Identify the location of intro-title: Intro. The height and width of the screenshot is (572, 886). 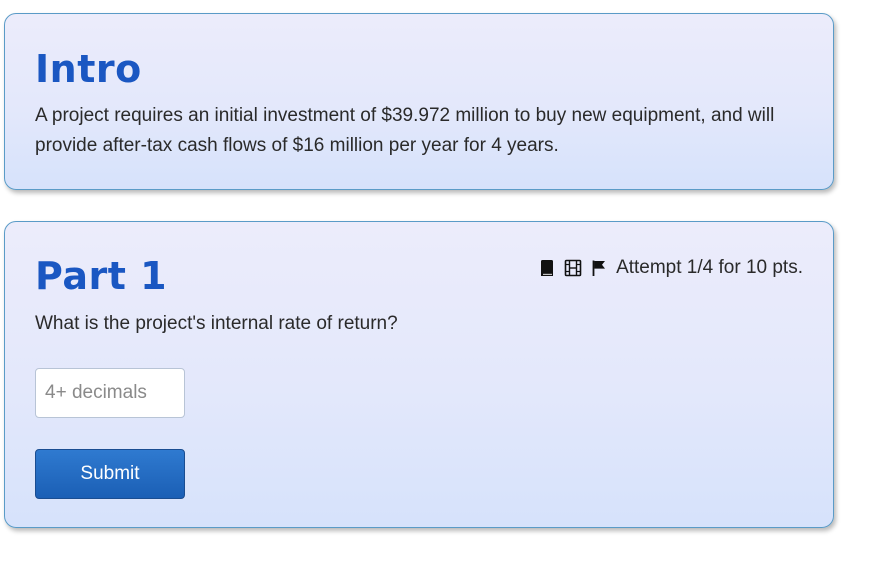
(88, 69).